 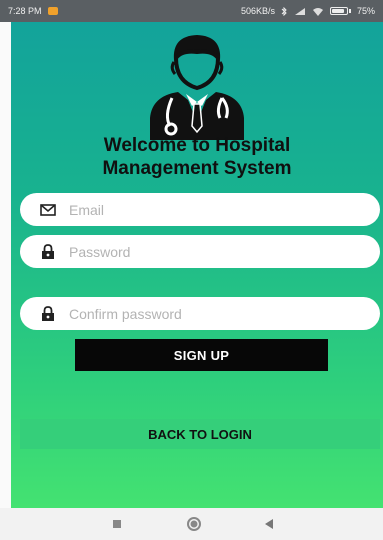 I want to click on mail-icon, so click(x=48, y=210).